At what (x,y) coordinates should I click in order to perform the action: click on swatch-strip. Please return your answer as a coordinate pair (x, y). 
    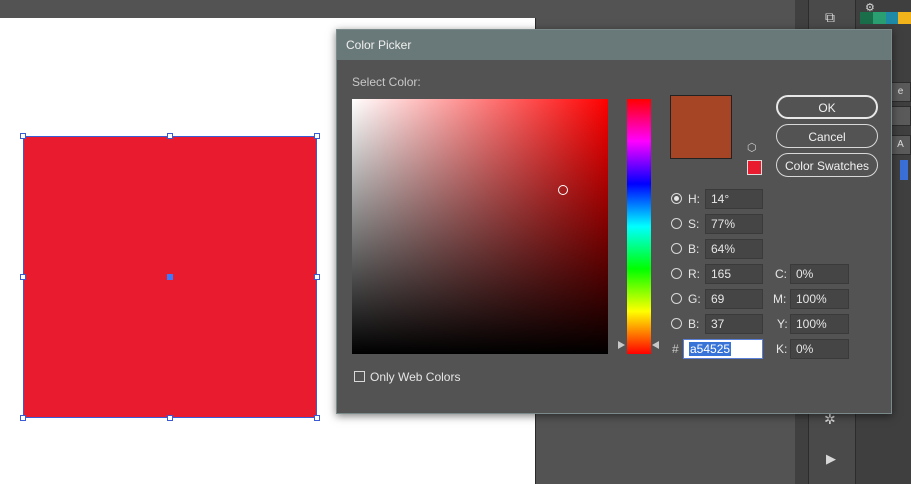
    Looking at the image, I should click on (885, 18).